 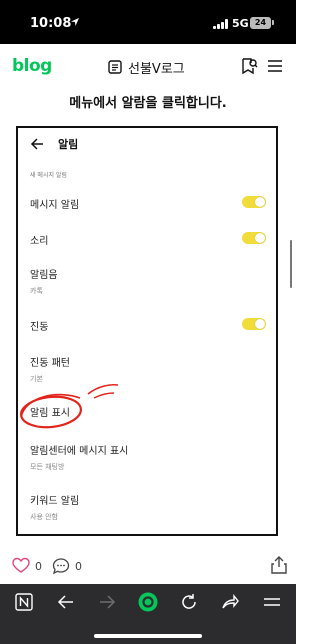 What do you see at coordinates (221, 24) in the screenshot?
I see `signal-icon` at bounding box center [221, 24].